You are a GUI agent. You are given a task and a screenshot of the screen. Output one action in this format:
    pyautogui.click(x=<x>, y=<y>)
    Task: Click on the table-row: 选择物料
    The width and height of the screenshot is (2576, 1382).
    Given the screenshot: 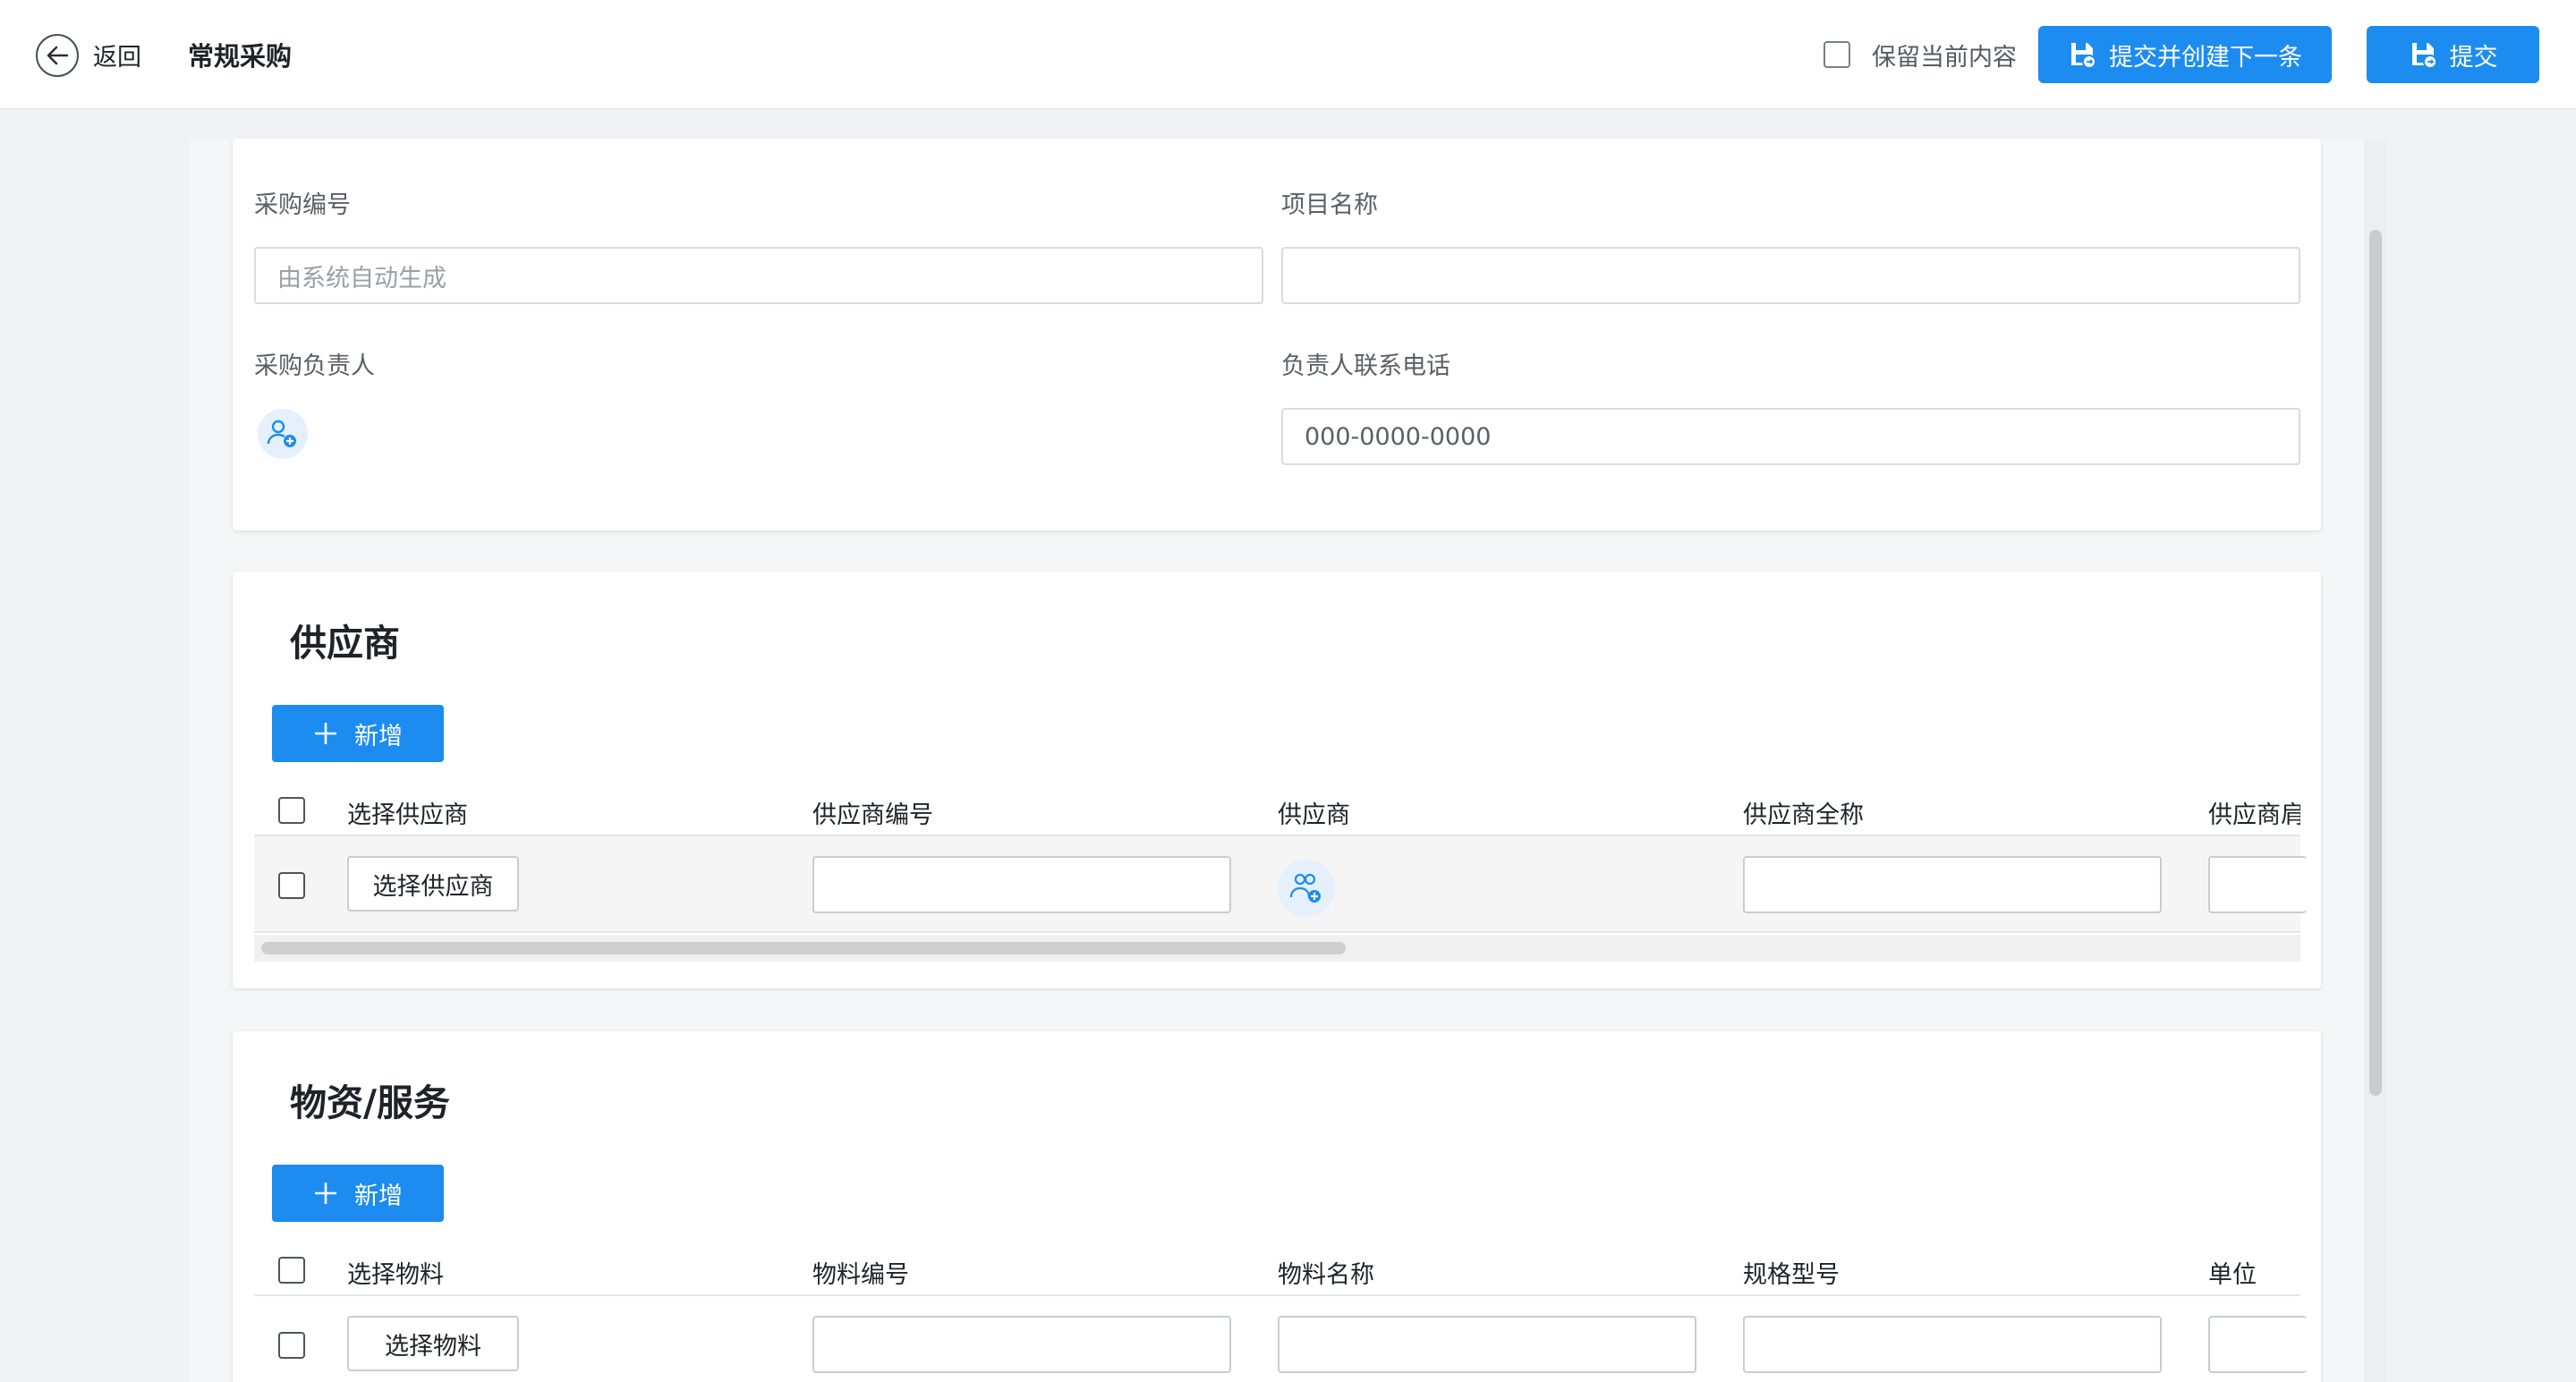 What is the action you would take?
    pyautogui.click(x=1280, y=1338)
    